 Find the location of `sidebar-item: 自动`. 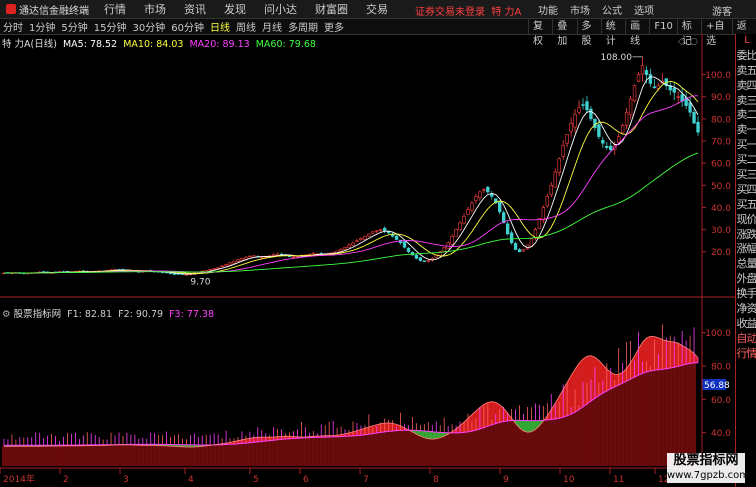

sidebar-item: 自动 is located at coordinates (746, 339).